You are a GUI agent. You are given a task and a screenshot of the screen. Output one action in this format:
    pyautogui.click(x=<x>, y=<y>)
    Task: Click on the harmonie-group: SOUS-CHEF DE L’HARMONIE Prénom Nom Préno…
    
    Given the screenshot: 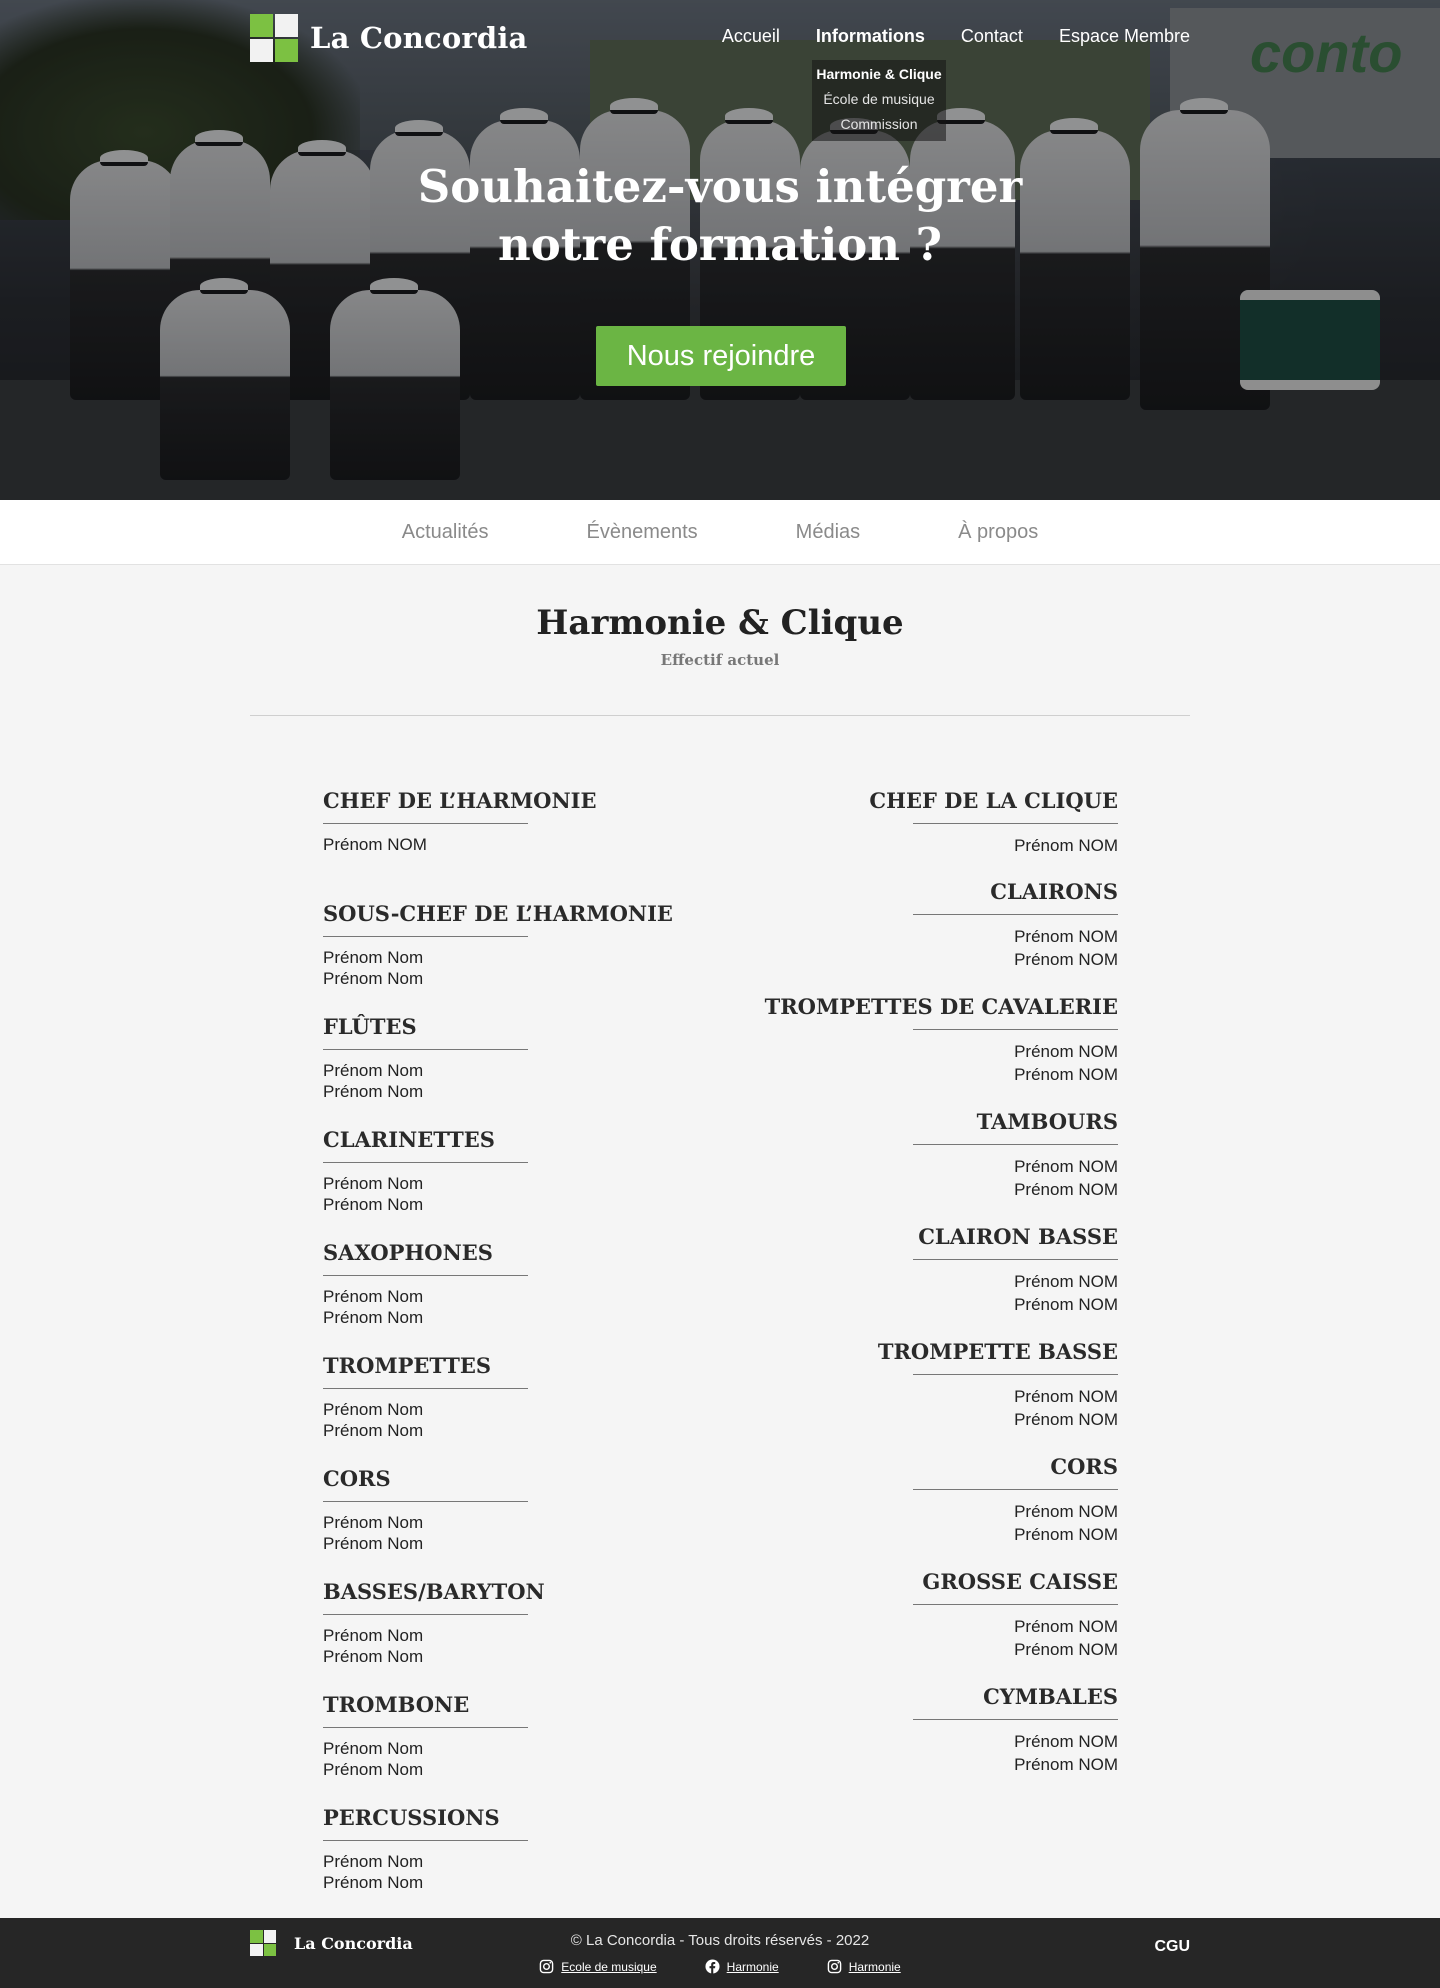 What is the action you would take?
    pyautogui.click(x=533, y=955)
    